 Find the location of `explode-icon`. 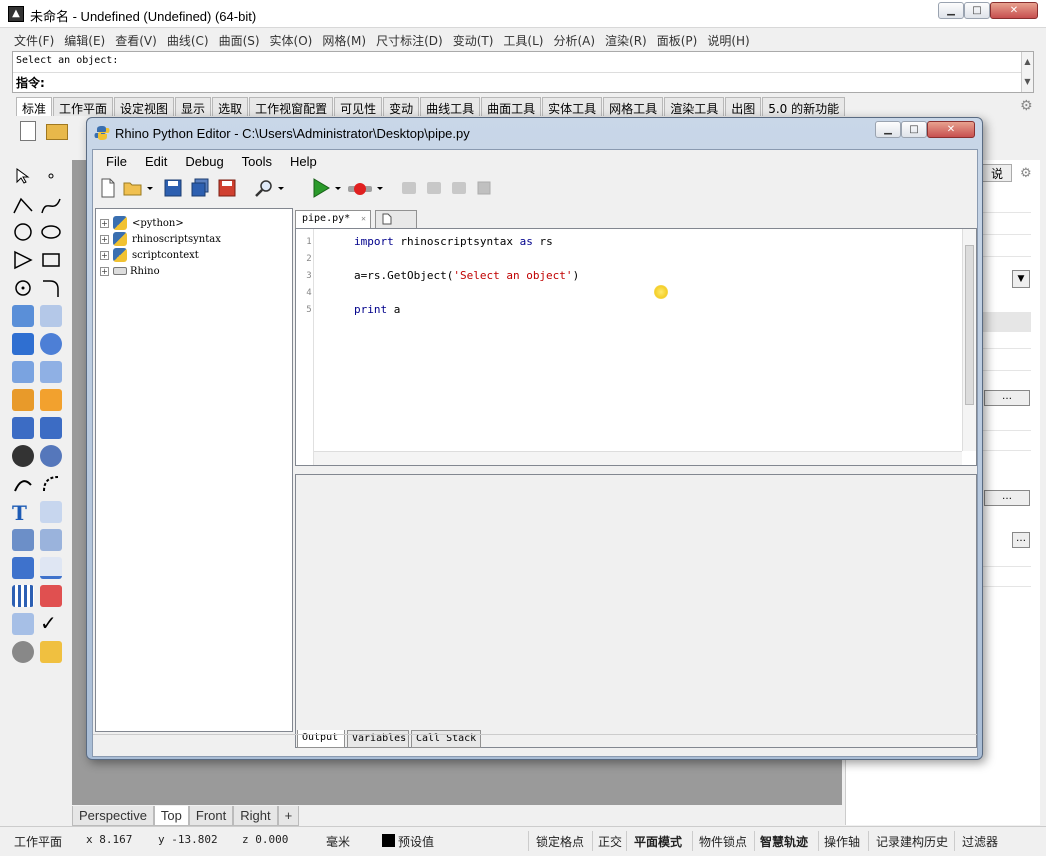

explode-icon is located at coordinates (51, 400).